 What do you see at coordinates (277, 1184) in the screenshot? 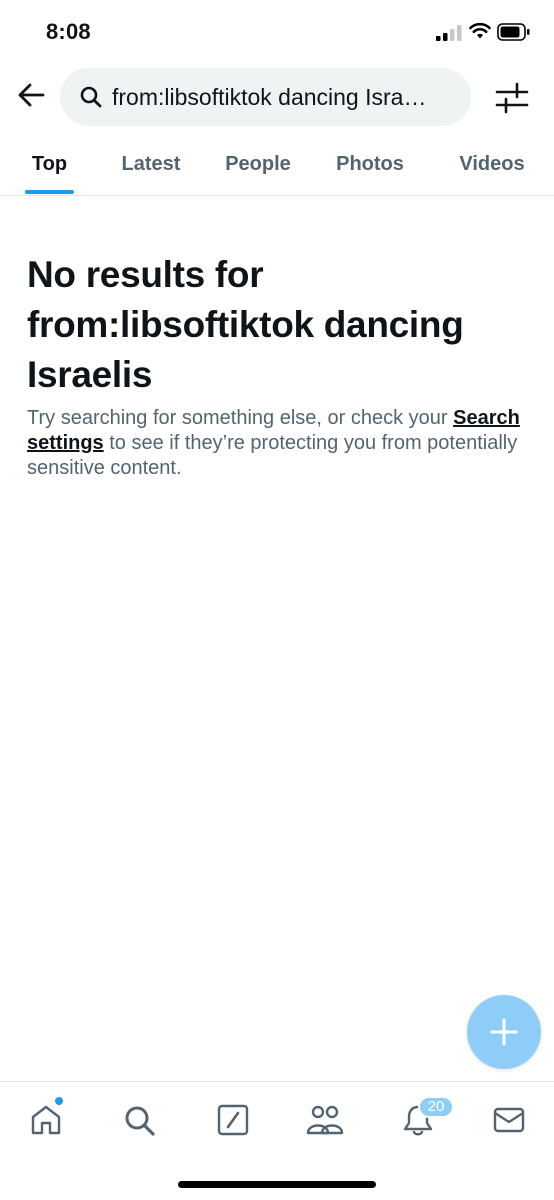
I see `home-indicator` at bounding box center [277, 1184].